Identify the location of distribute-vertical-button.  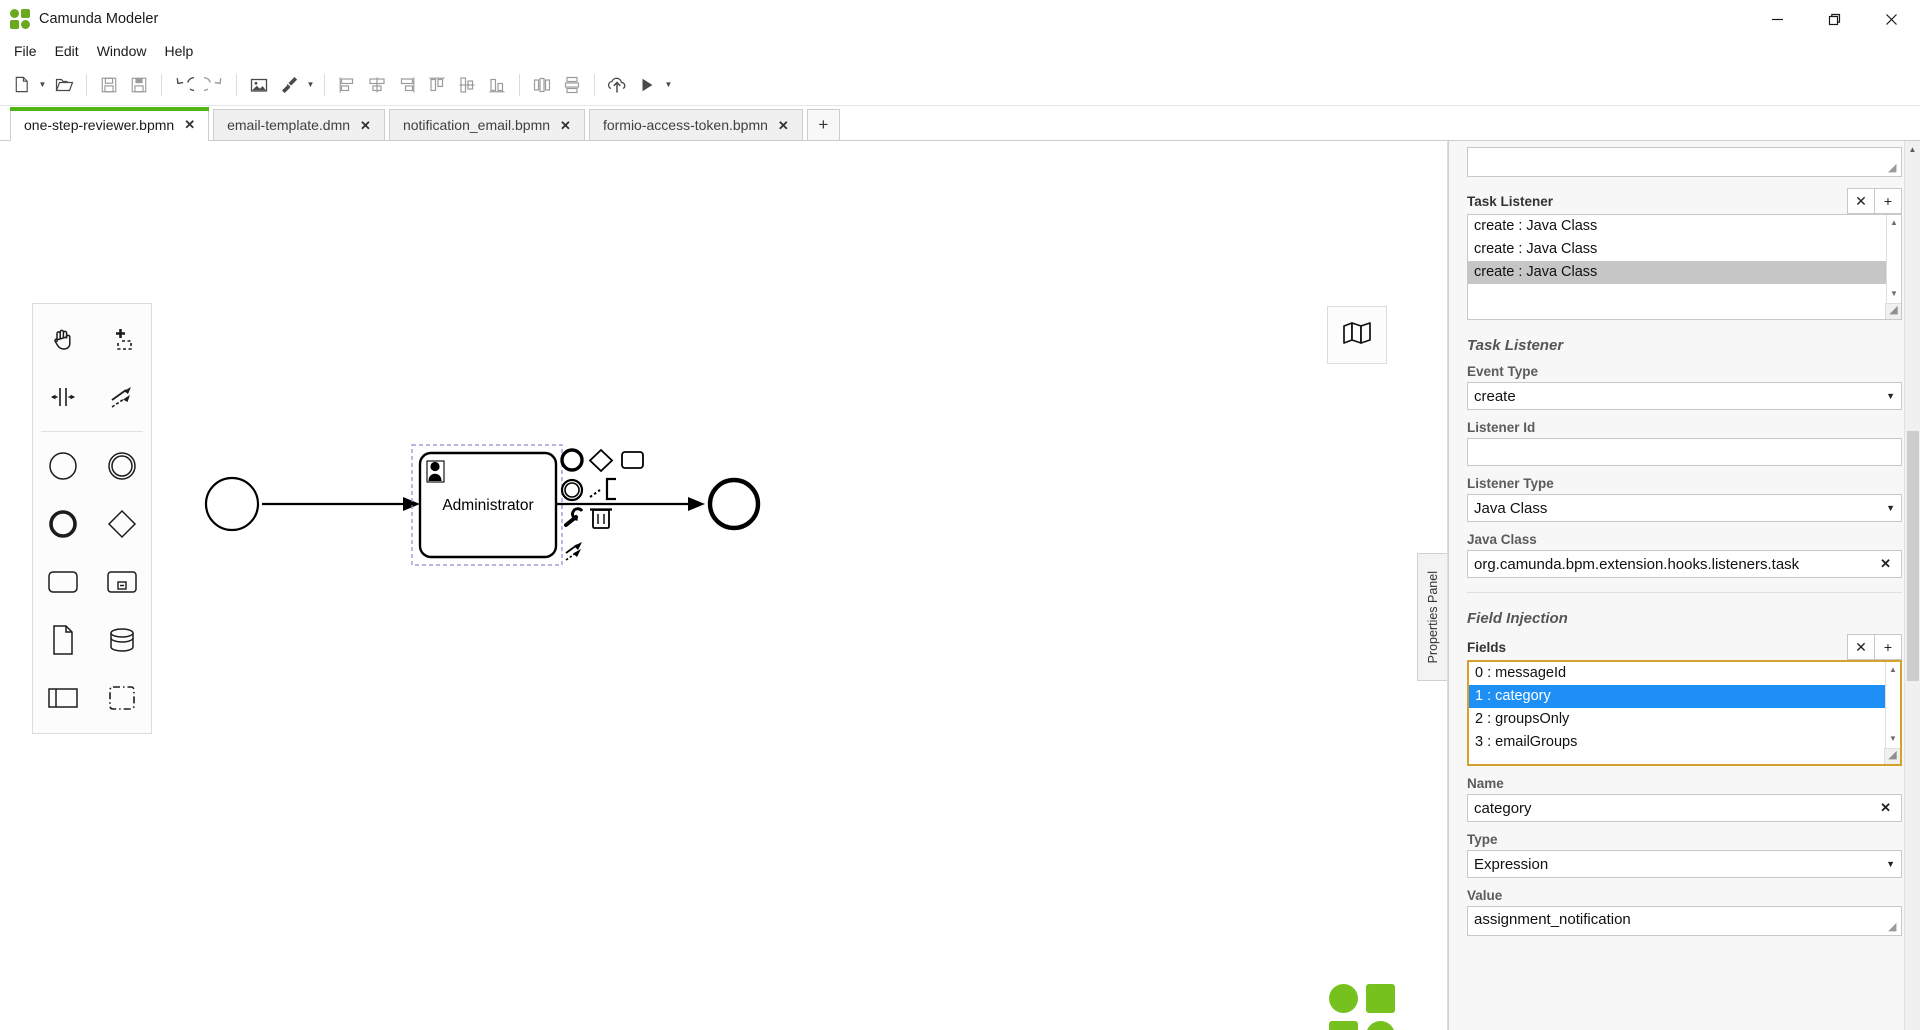
(572, 85).